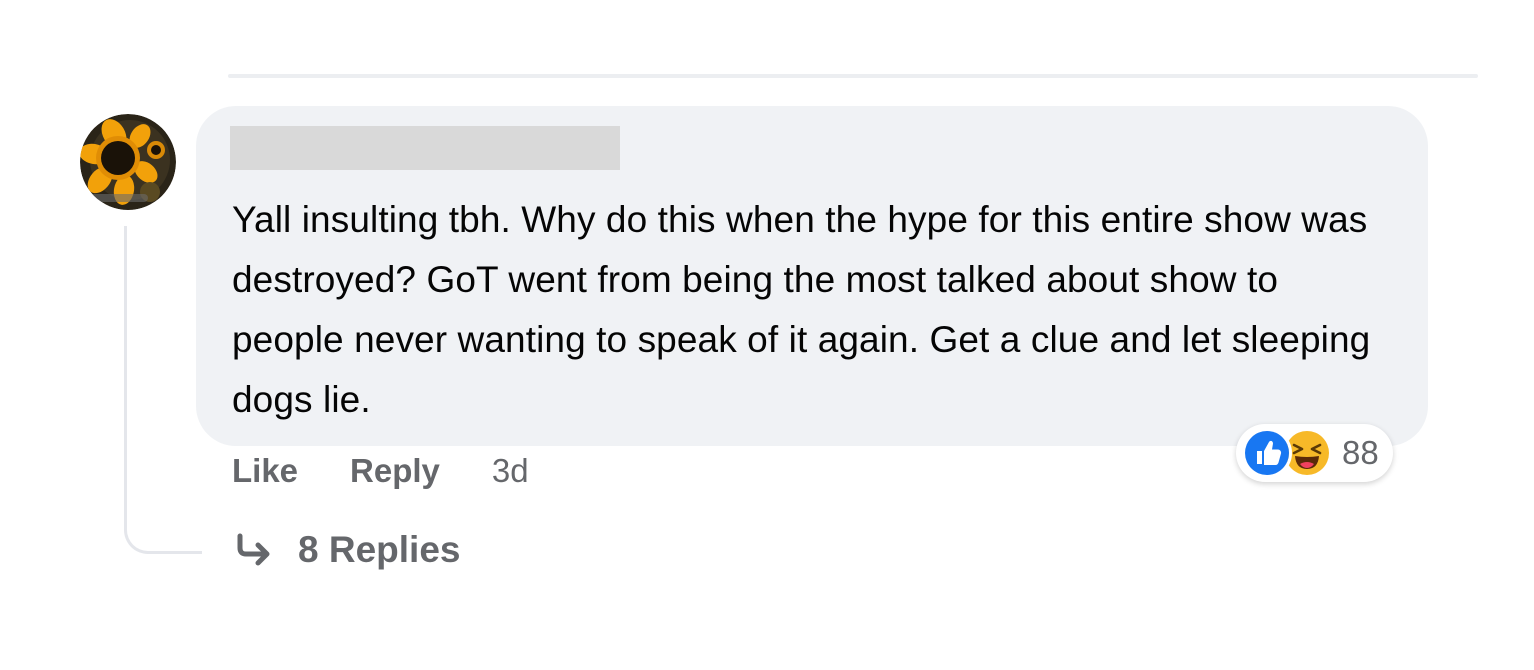  What do you see at coordinates (510, 471) in the screenshot?
I see `comment-timestamp: 3d` at bounding box center [510, 471].